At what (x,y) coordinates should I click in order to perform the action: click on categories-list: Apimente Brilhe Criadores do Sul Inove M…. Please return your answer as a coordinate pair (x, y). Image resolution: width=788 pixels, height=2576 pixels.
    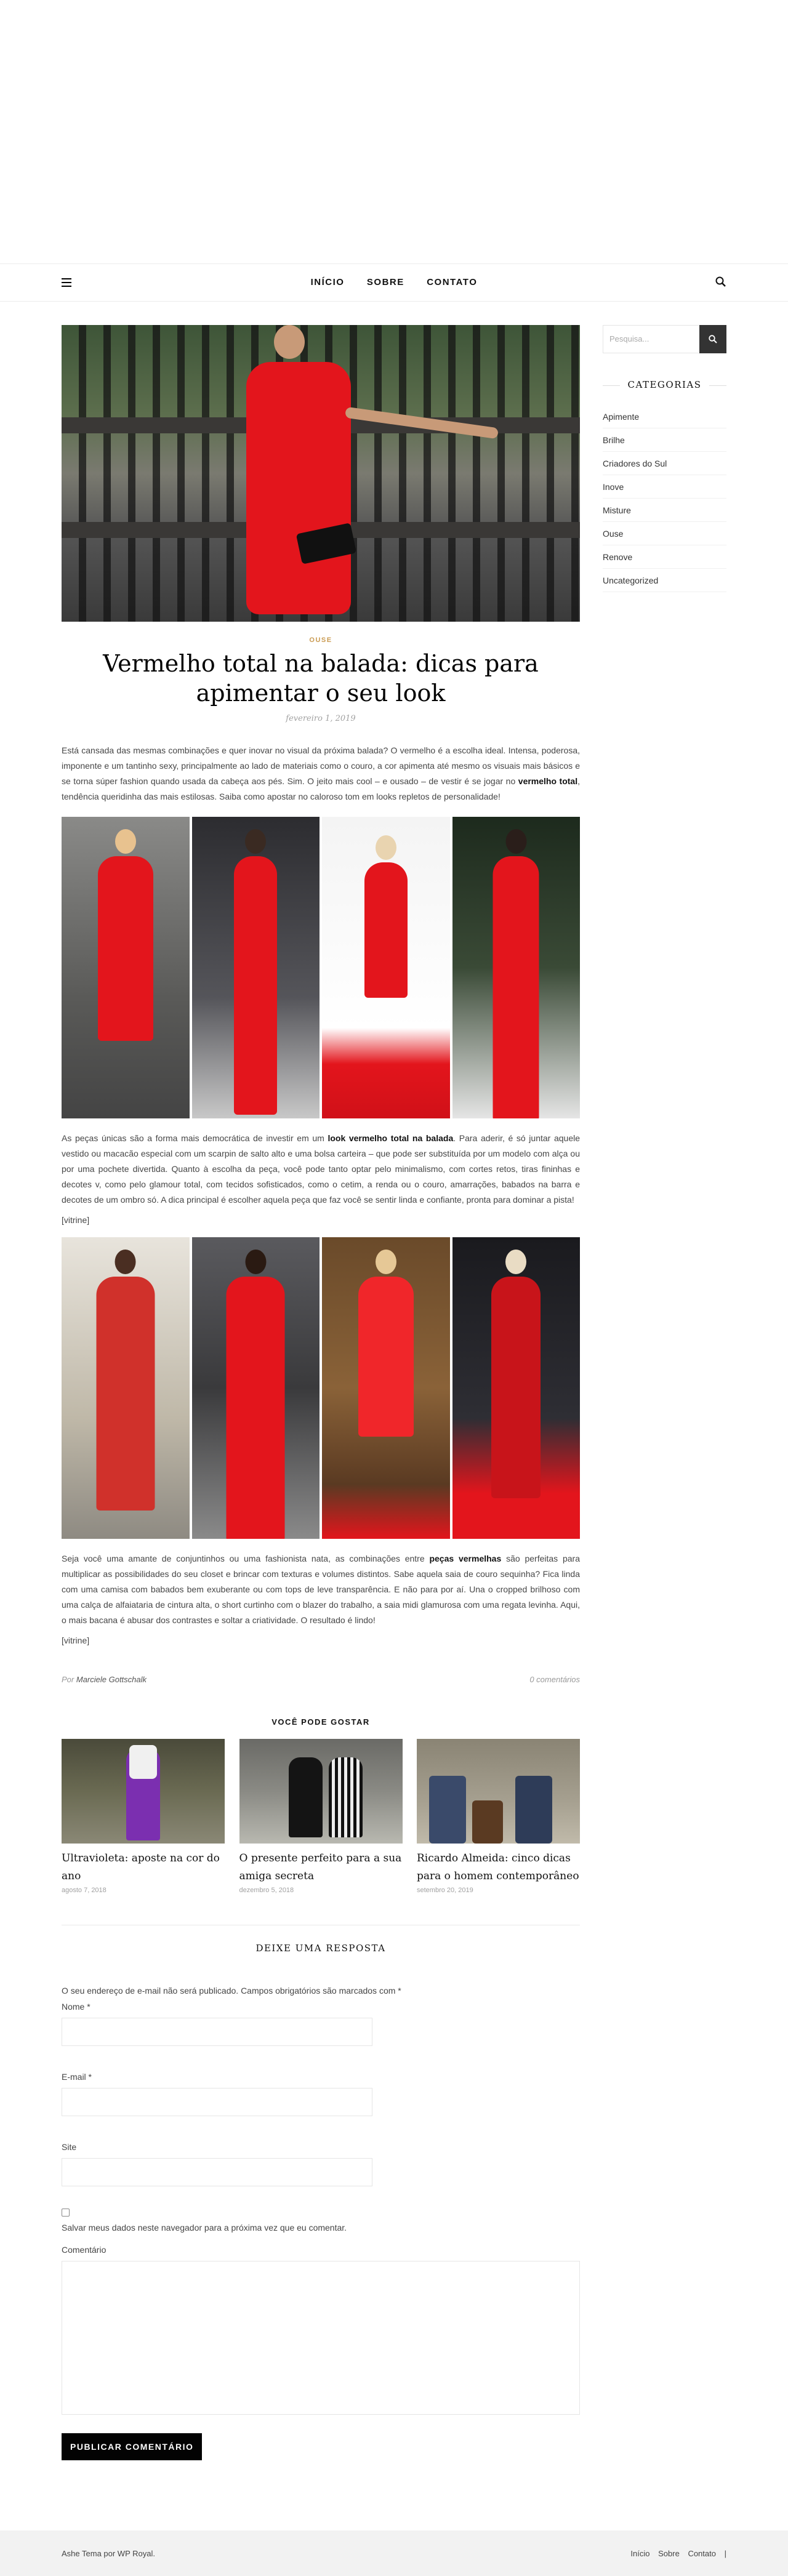
    Looking at the image, I should click on (664, 498).